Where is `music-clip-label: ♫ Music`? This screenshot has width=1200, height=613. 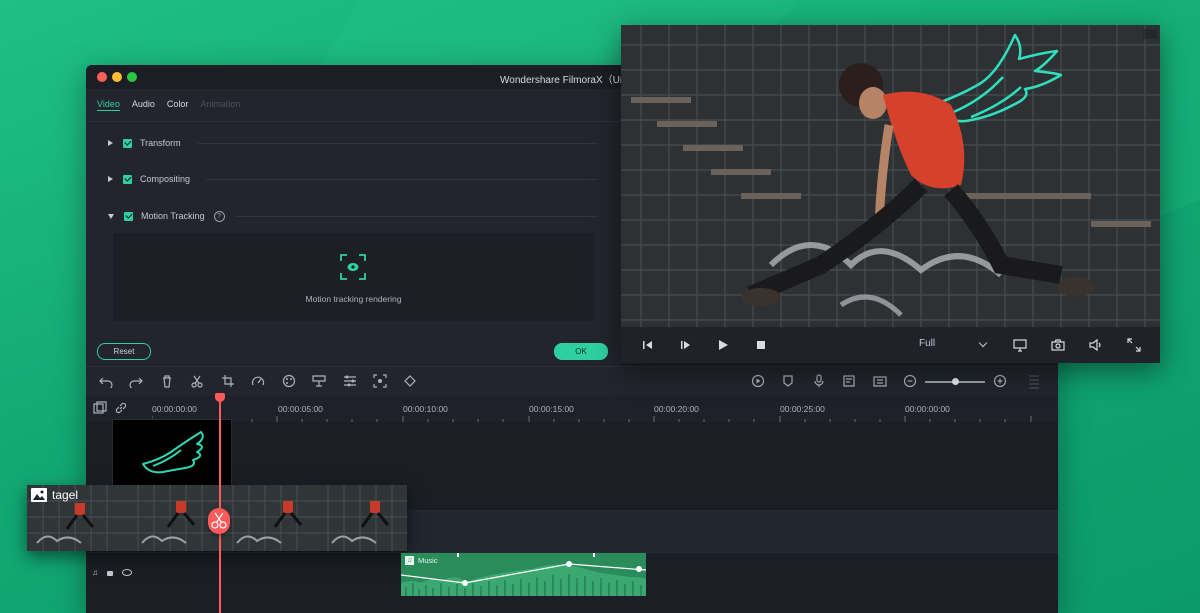
music-clip-label: ♫ Music is located at coordinates (421, 560).